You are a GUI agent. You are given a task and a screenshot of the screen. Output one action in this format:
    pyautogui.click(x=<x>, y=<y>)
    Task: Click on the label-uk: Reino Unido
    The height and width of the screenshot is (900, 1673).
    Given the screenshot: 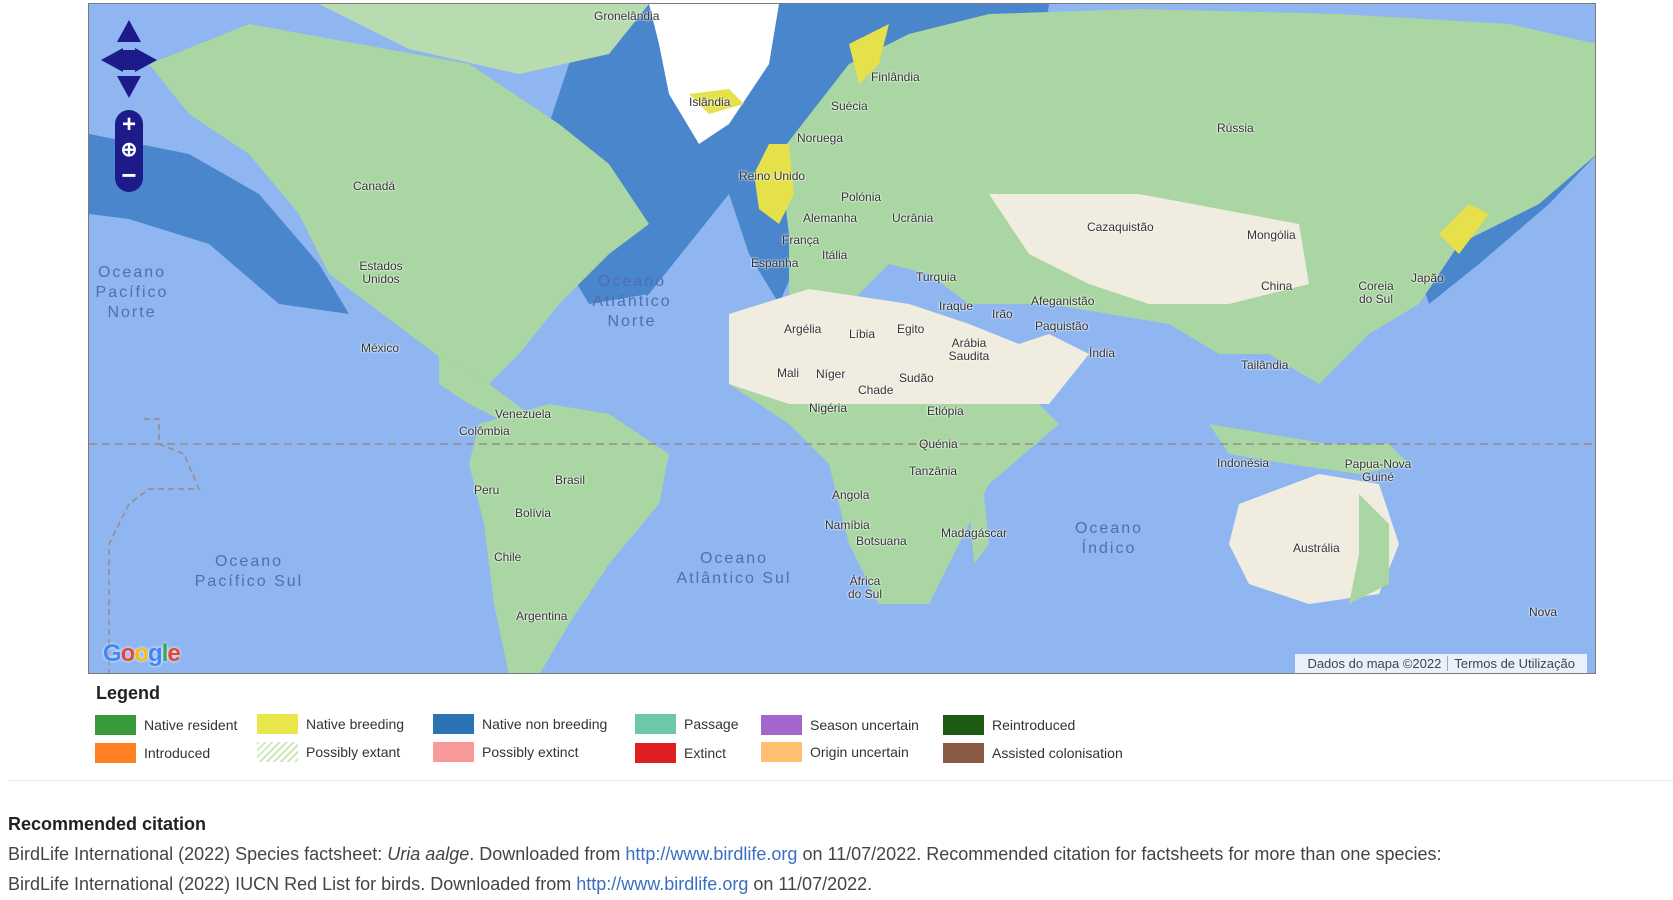 What is the action you would take?
    pyautogui.click(x=772, y=176)
    